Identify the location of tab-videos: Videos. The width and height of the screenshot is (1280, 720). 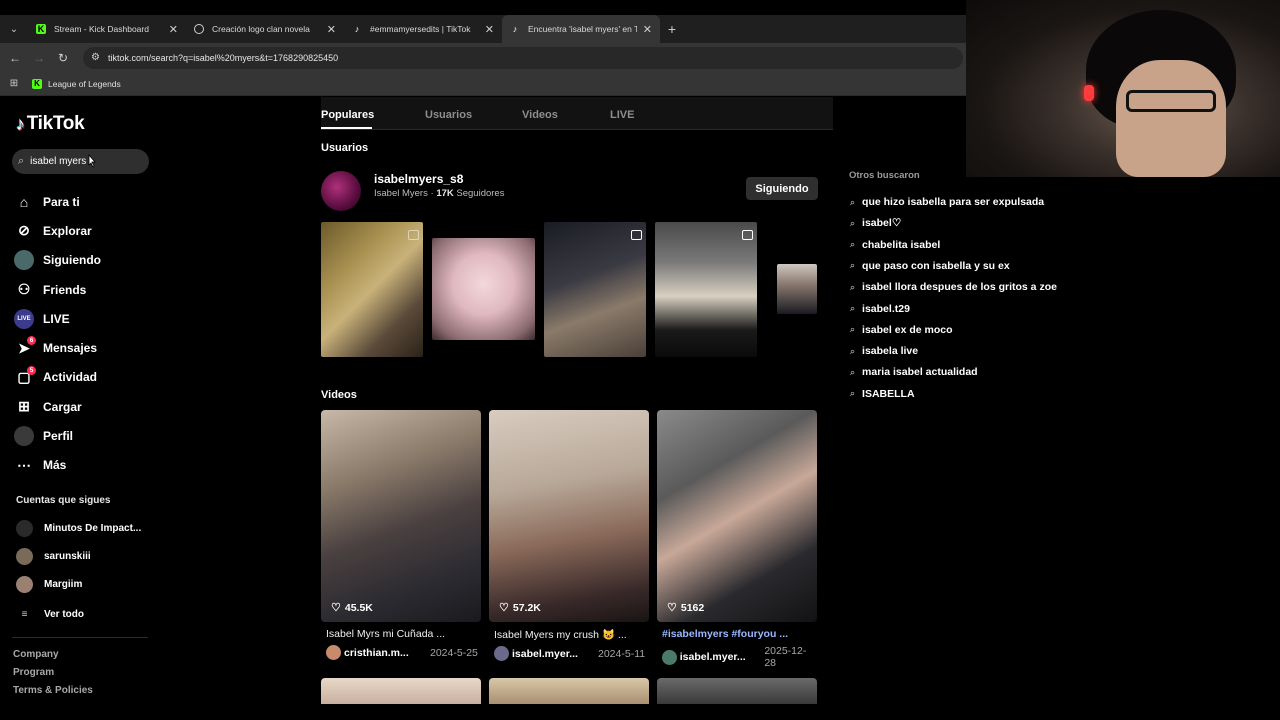
(540, 115).